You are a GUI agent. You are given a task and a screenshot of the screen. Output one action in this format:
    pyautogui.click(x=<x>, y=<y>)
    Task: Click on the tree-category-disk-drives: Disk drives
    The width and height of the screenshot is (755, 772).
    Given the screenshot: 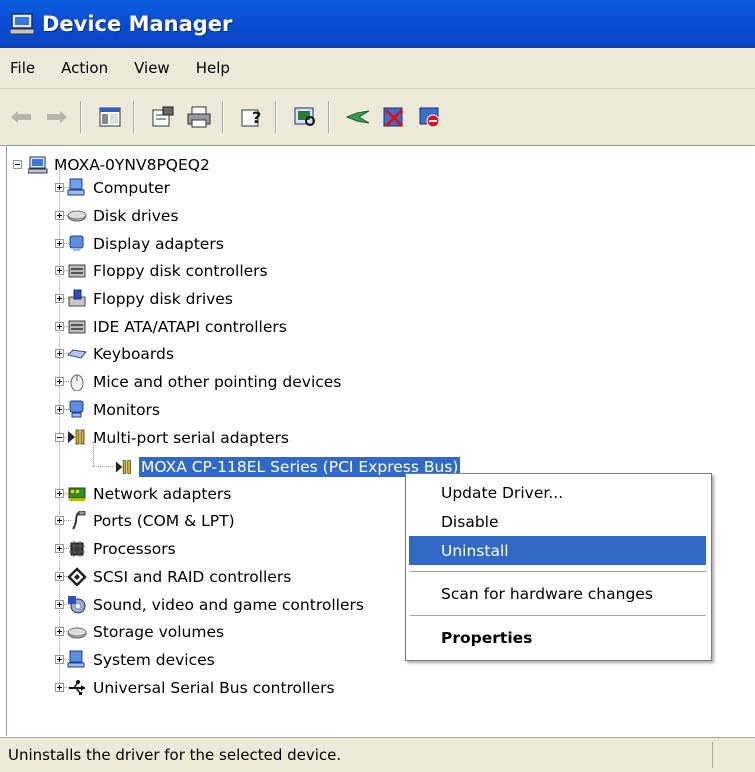 What is the action you would take?
    pyautogui.click(x=124, y=215)
    